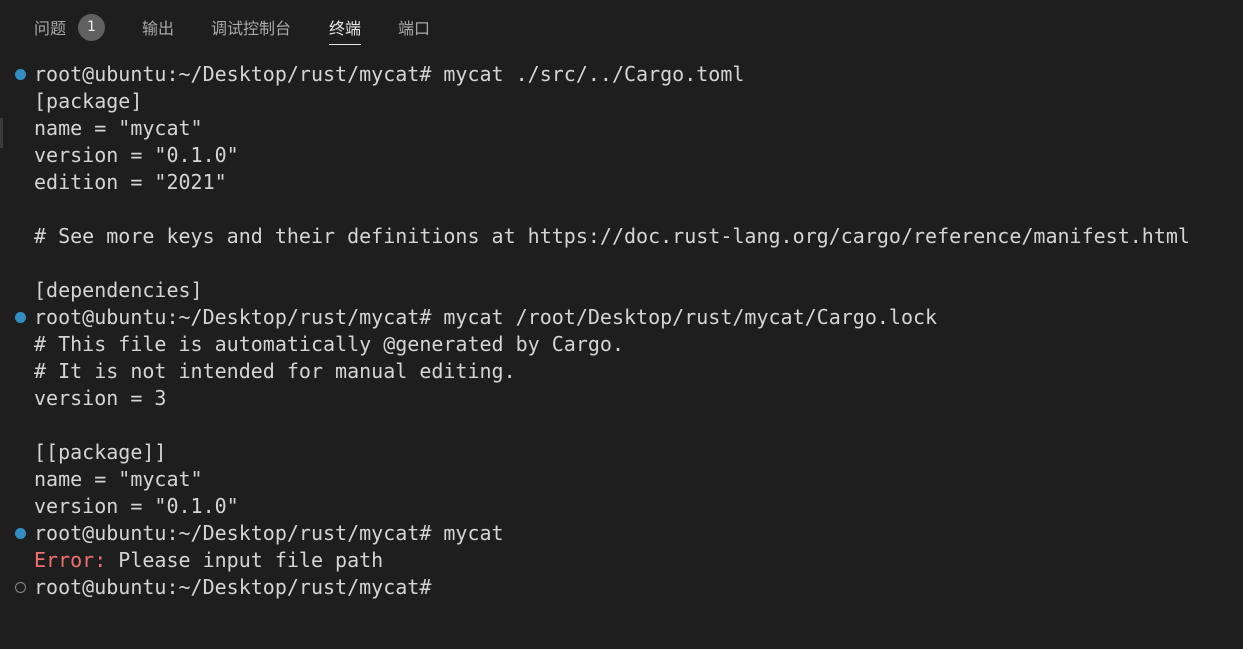  I want to click on tab-output: 输出, so click(158, 27).